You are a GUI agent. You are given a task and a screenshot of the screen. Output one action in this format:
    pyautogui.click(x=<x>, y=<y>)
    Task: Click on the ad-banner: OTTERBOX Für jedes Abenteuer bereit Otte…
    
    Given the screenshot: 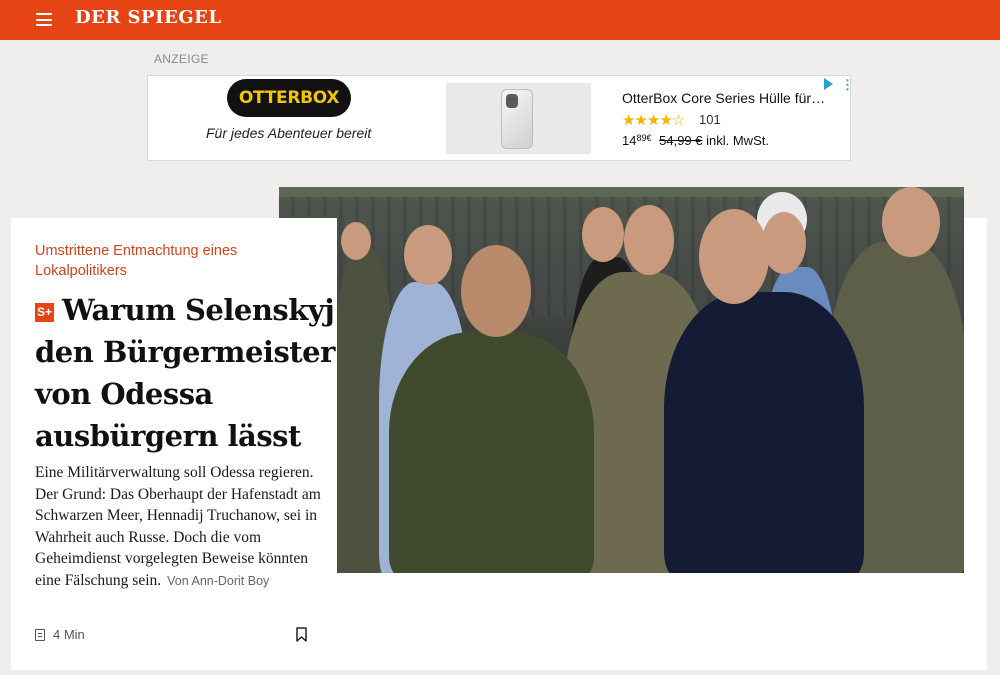 What is the action you would take?
    pyautogui.click(x=500, y=118)
    